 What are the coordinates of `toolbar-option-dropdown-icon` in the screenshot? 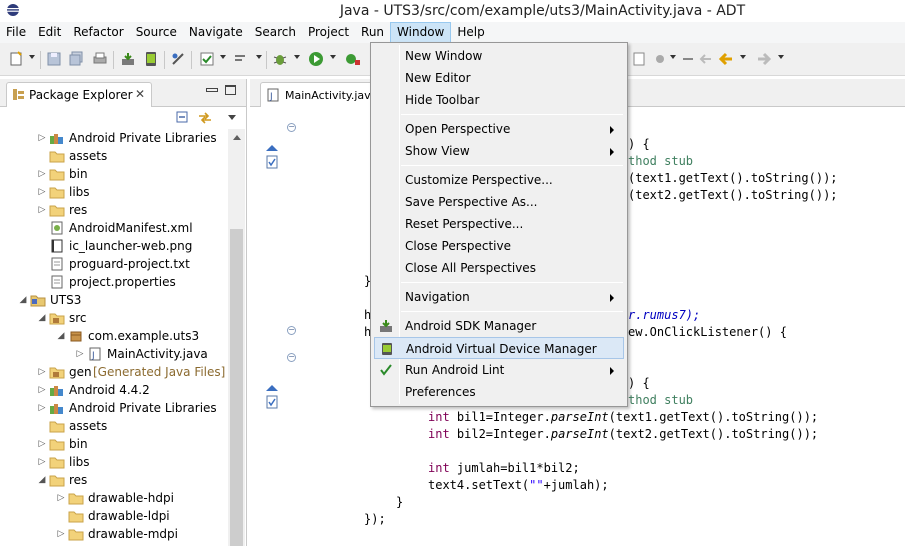 It's located at (673, 57).